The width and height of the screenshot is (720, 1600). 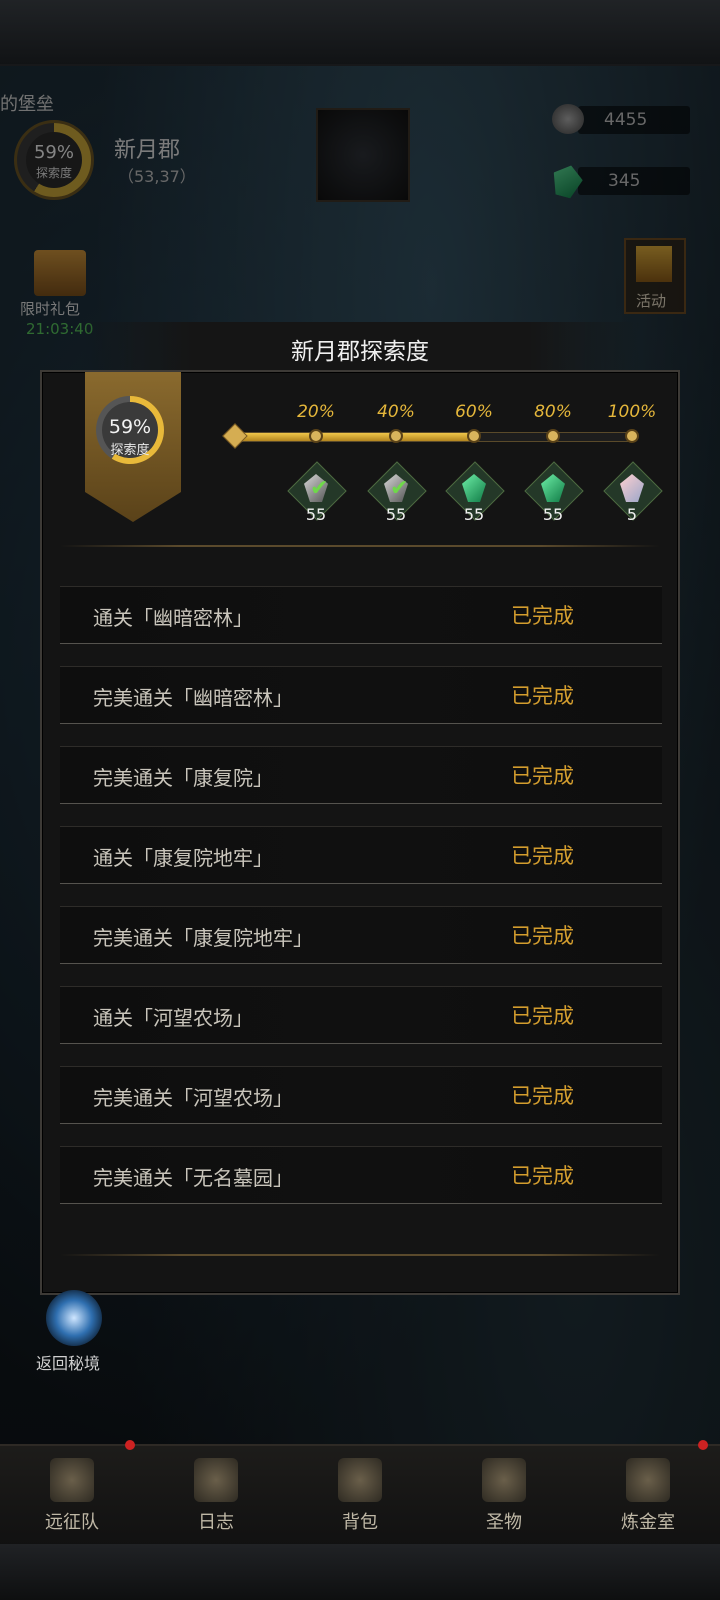 I want to click on nav-item: 远征队, so click(x=72, y=1494).